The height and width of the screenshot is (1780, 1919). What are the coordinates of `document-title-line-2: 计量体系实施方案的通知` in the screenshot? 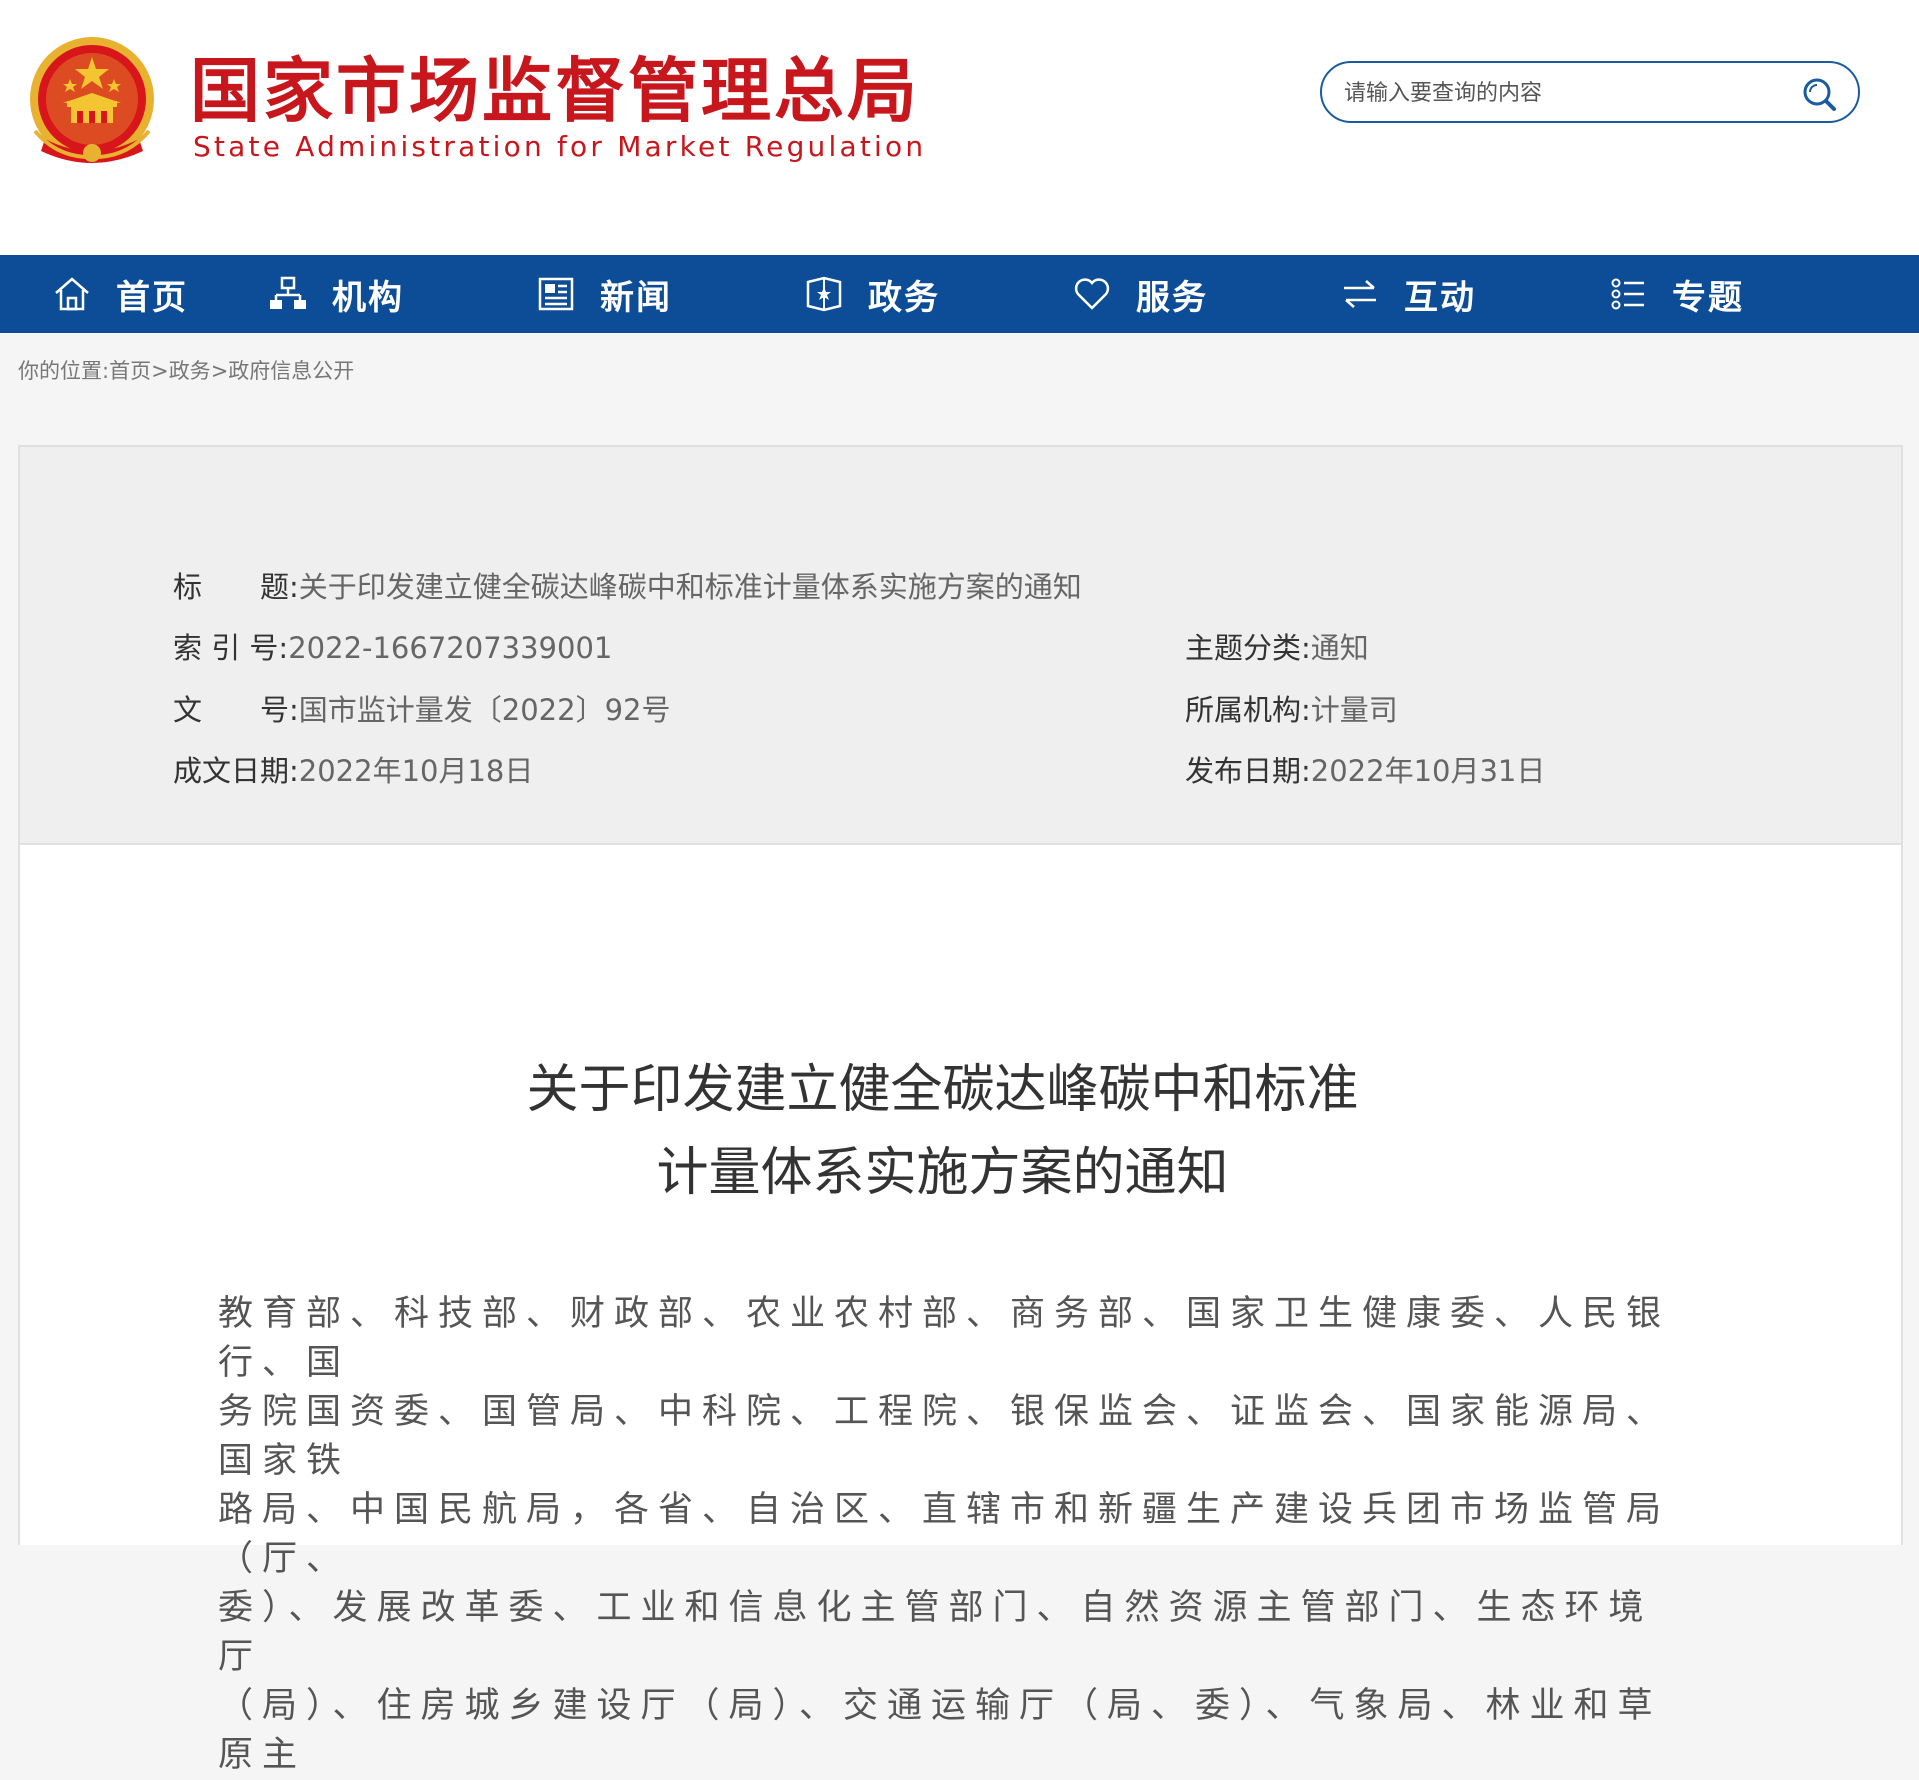 It's located at (942, 1173).